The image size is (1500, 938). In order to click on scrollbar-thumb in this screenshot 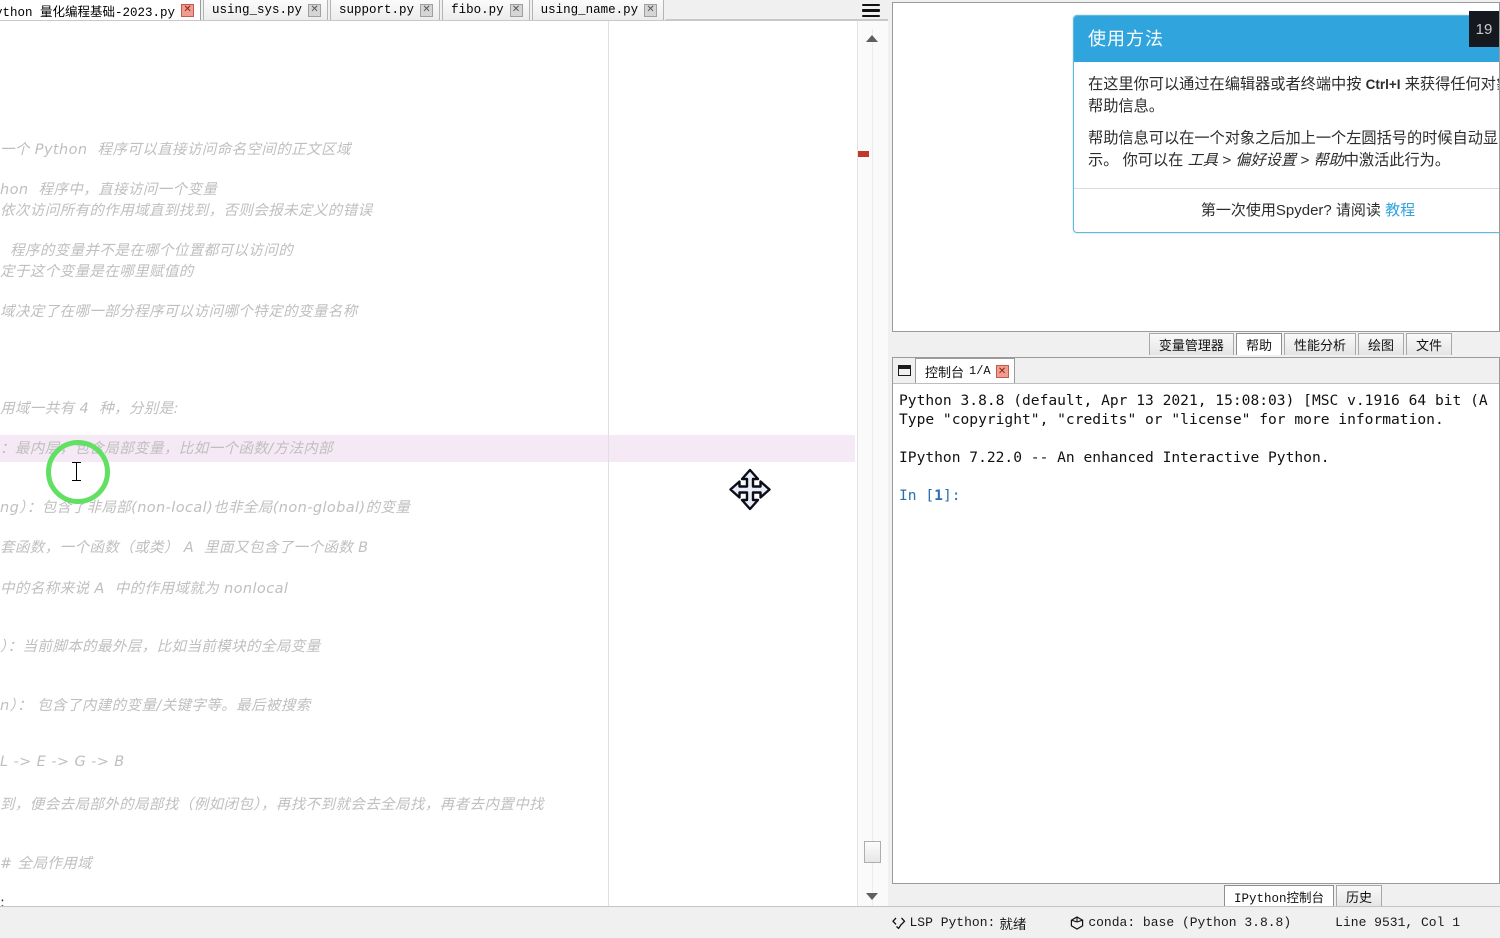, I will do `click(872, 852)`.